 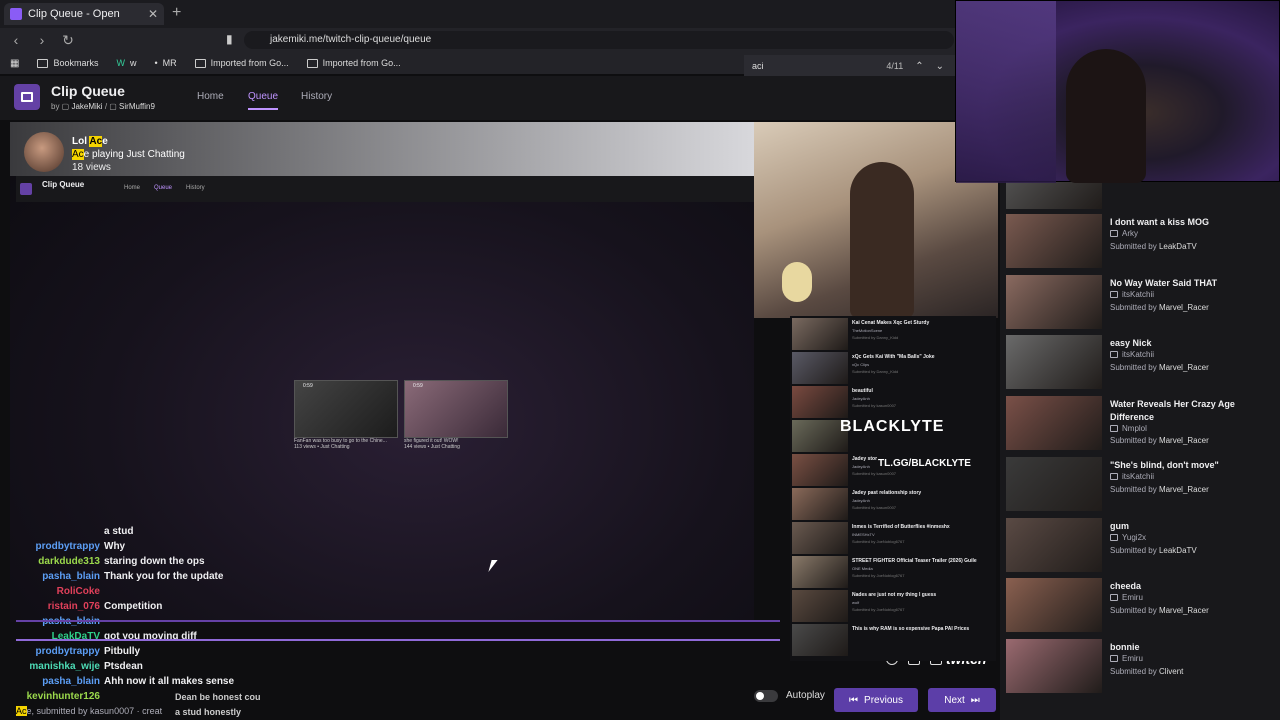 What do you see at coordinates (165, 651) in the screenshot?
I see `chat-message: prodbytrappy Pitbully` at bounding box center [165, 651].